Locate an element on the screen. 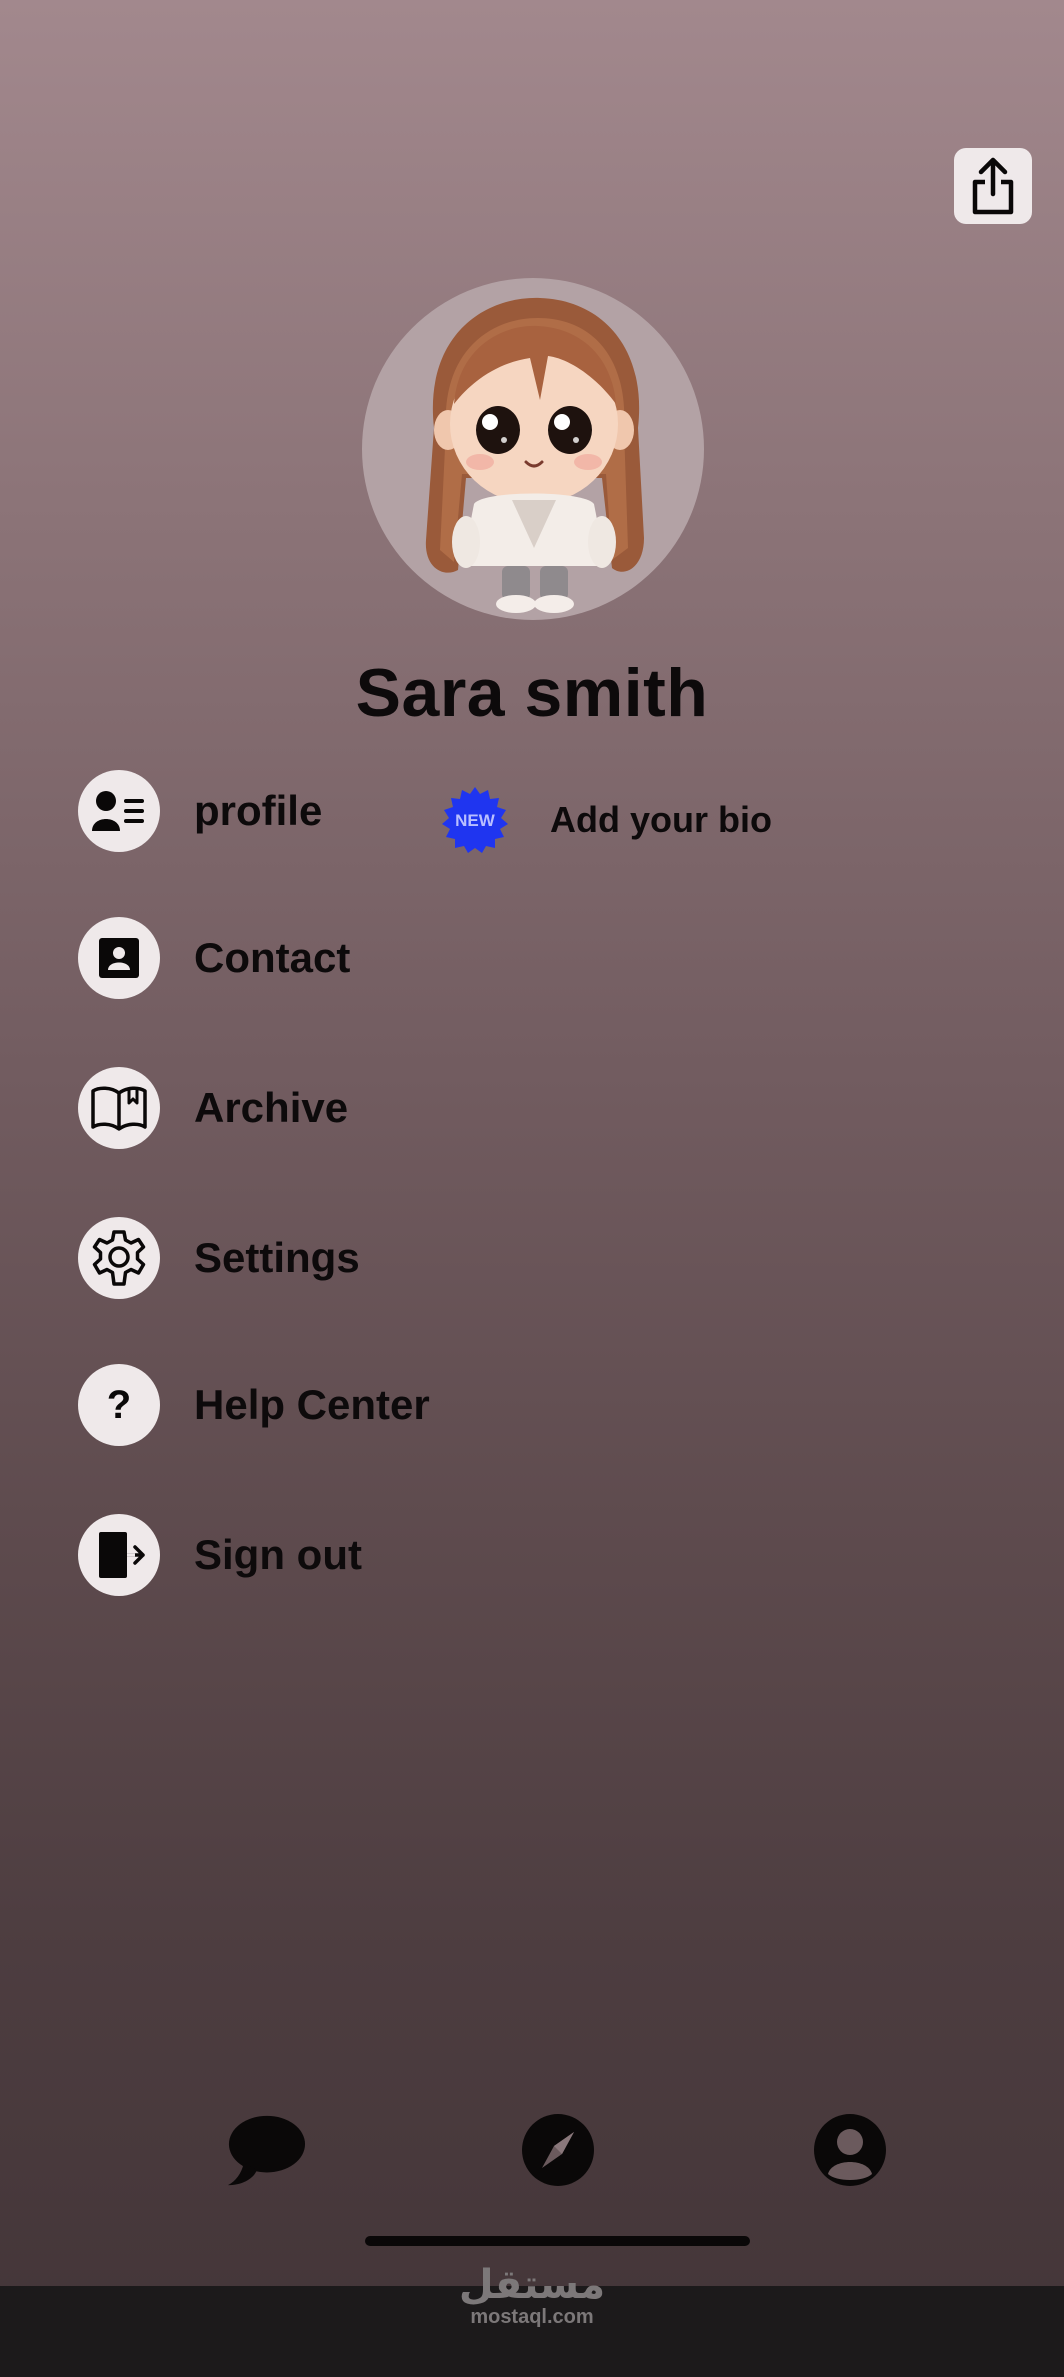 This screenshot has width=1064, height=2377. add-bio-label: Add your bio is located at coordinates (661, 819).